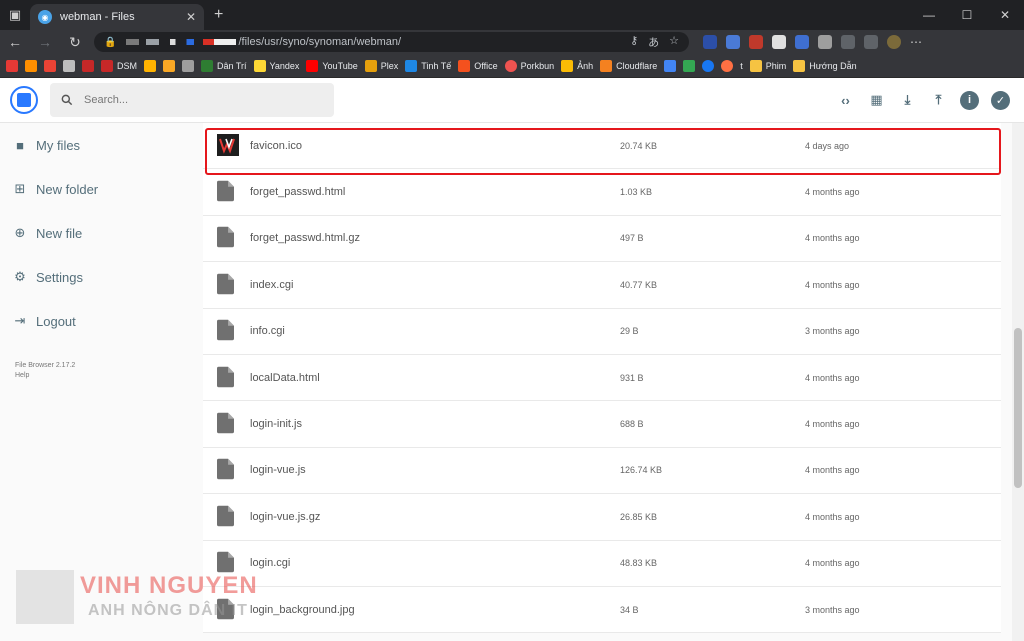 The height and width of the screenshot is (641, 1024). What do you see at coordinates (674, 42) in the screenshot?
I see `favorite-add-icon: ☆` at bounding box center [674, 42].